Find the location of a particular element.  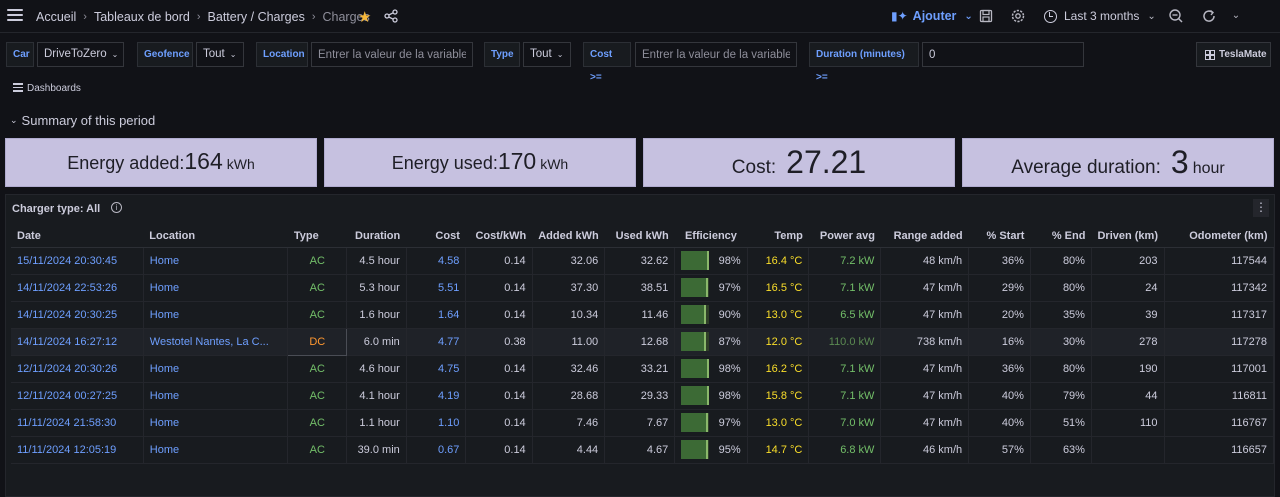

cell-date: 12/11/2024 20:30:26 is located at coordinates (77, 369).